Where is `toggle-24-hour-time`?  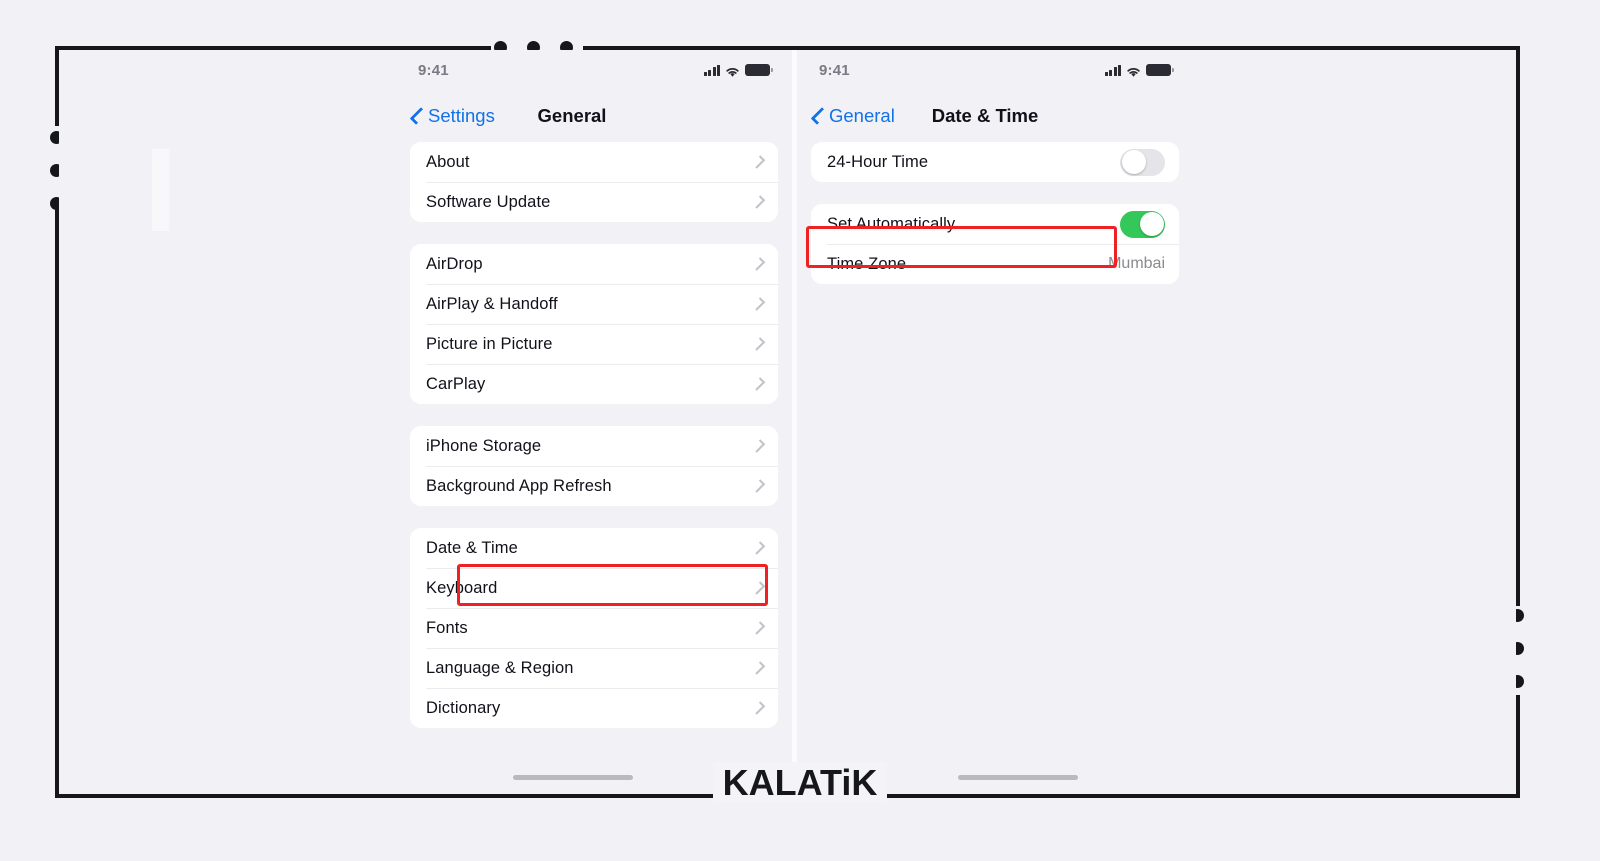 toggle-24-hour-time is located at coordinates (1142, 162).